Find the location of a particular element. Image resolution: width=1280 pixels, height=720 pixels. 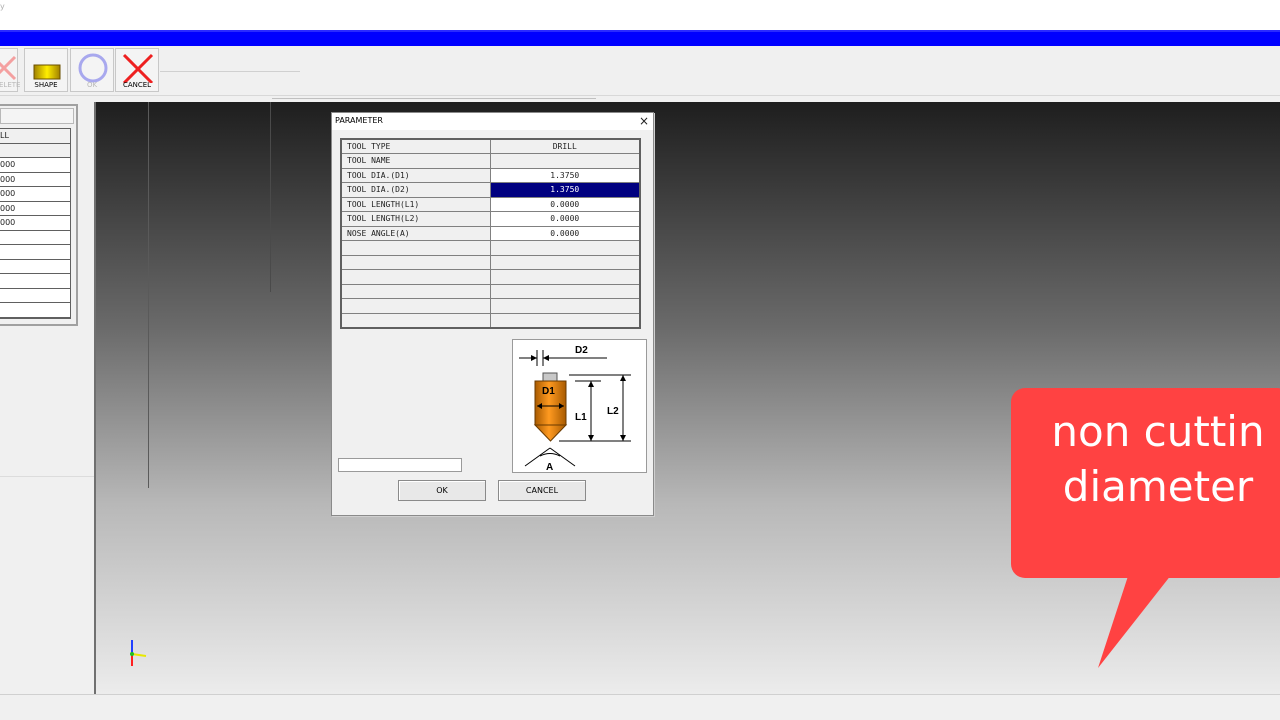

status-field is located at coordinates (400, 465).